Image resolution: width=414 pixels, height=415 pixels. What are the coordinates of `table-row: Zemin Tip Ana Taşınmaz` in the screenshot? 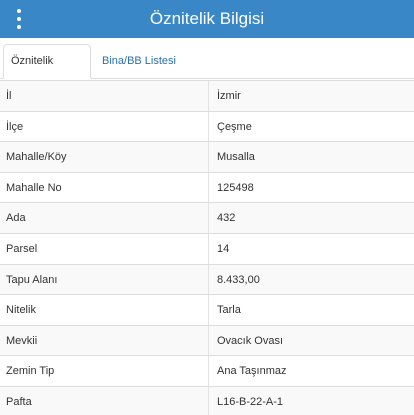 It's located at (207, 371).